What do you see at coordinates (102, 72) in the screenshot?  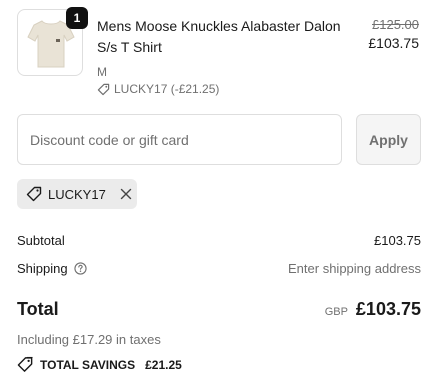 I see `product-variant: M` at bounding box center [102, 72].